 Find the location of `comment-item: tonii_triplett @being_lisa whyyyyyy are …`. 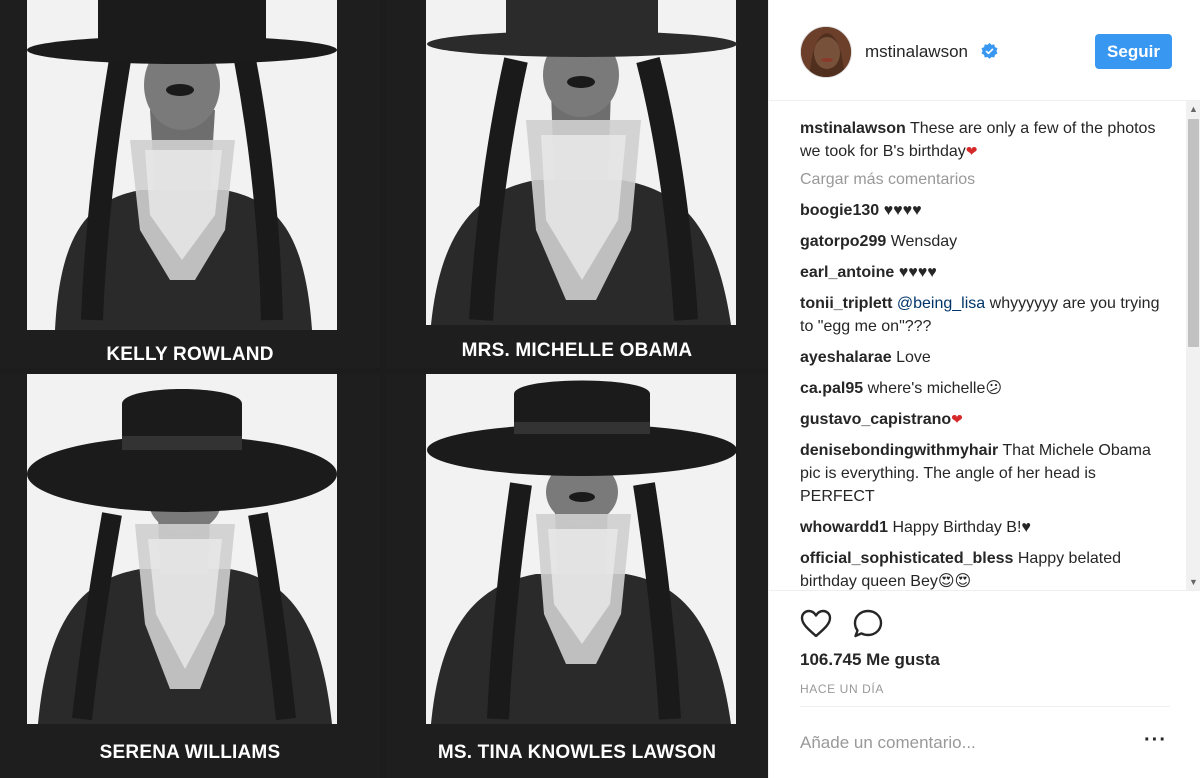

comment-item: tonii_triplett @being_lisa whyyyyyy are … is located at coordinates (980, 315).